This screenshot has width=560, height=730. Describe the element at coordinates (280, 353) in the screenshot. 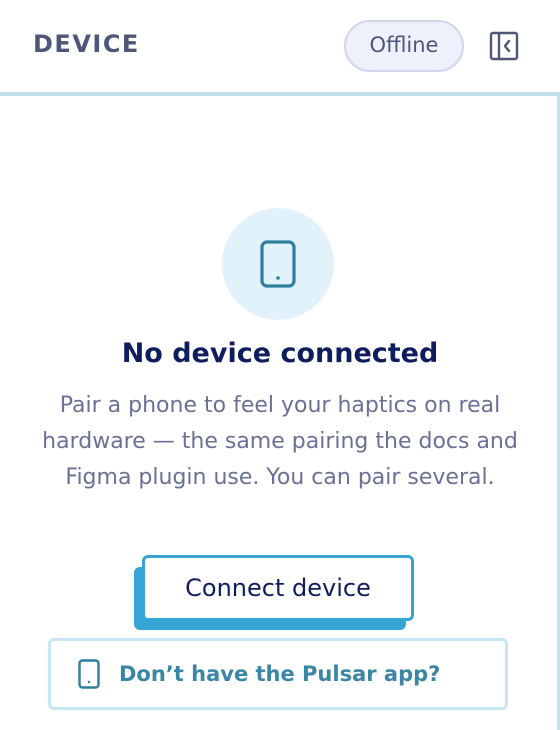

I see `empty-state-title: No device connected` at that location.